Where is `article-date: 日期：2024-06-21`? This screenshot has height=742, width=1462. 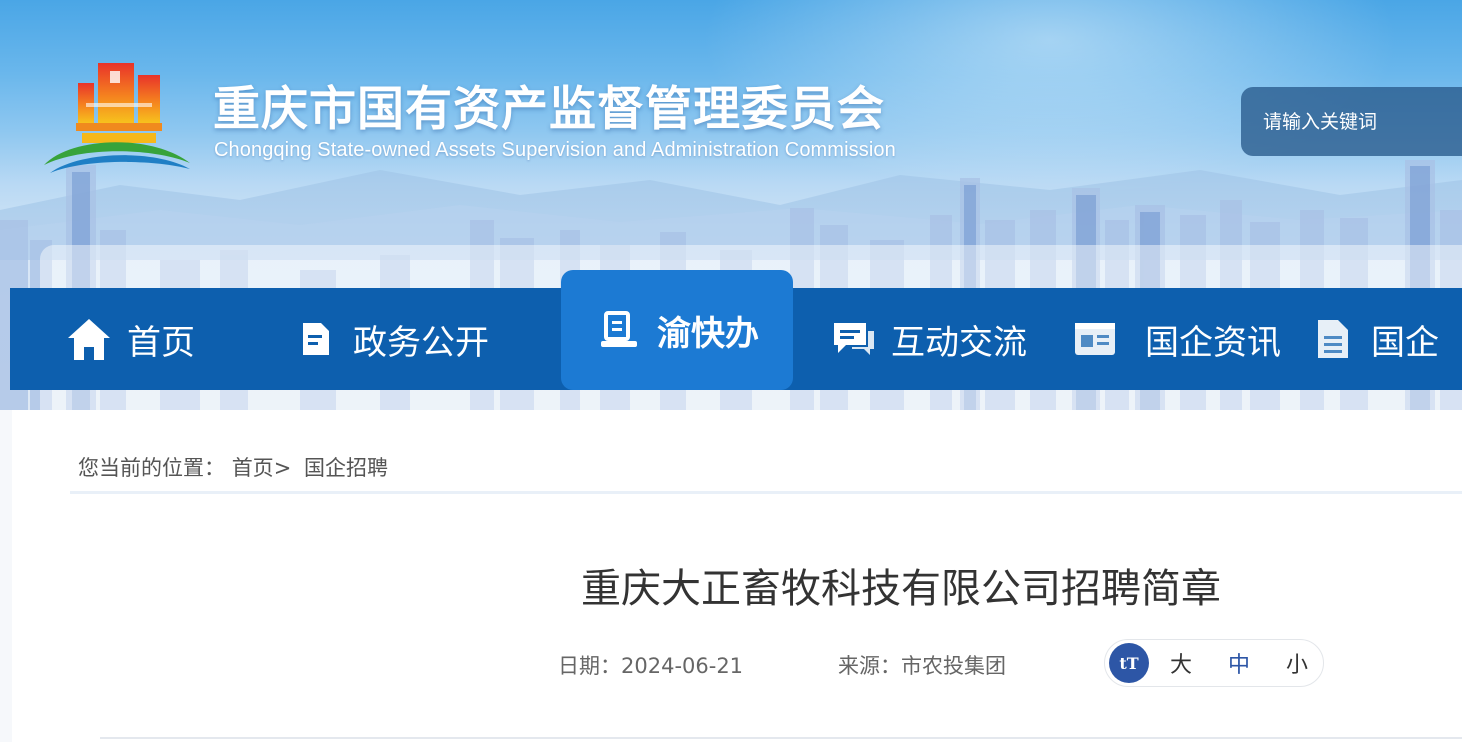
article-date: 日期：2024-06-21 is located at coordinates (650, 665).